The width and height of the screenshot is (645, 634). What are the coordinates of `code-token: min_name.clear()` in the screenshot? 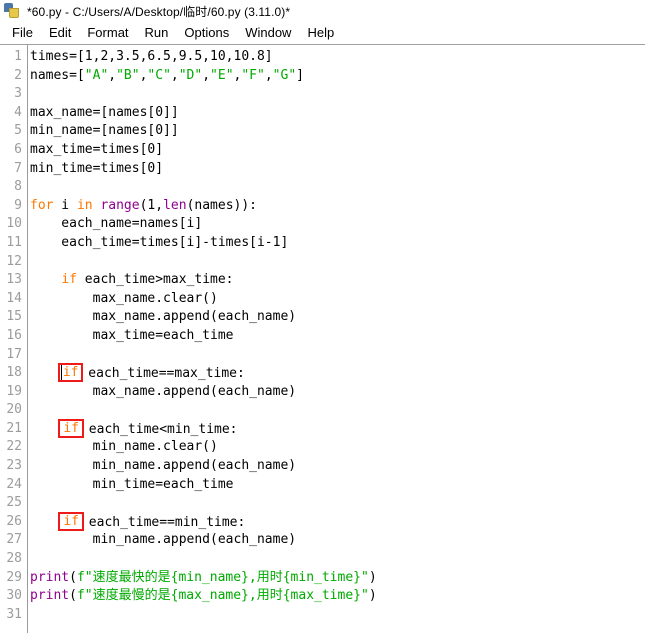 It's located at (124, 447).